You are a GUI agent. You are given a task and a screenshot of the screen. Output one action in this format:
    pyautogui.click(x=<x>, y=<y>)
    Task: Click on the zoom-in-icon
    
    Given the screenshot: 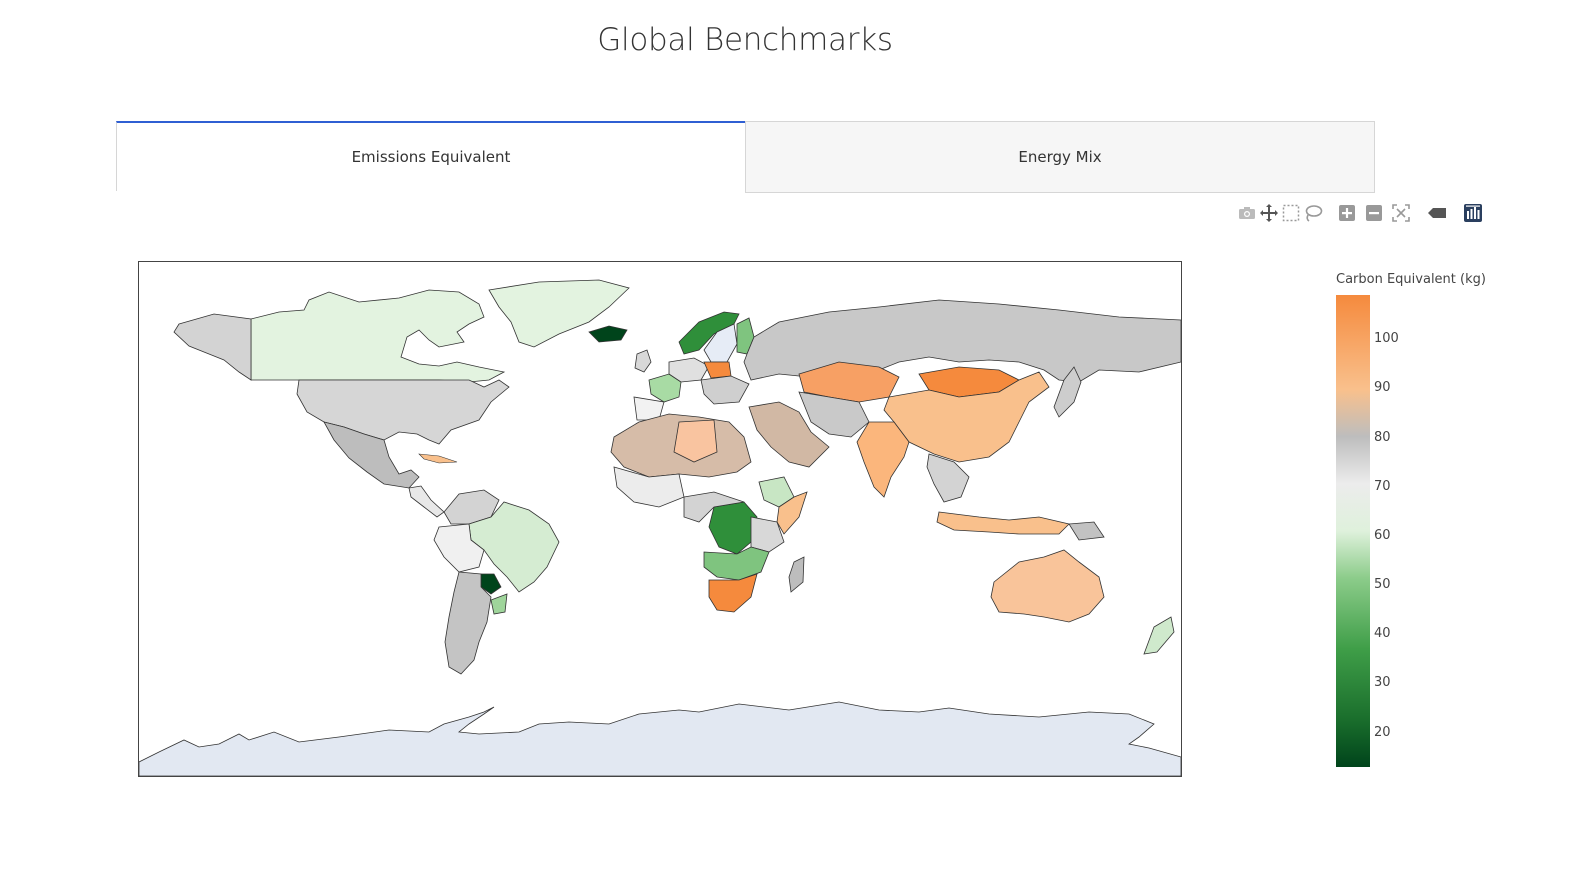 What is the action you would take?
    pyautogui.click(x=1347, y=213)
    